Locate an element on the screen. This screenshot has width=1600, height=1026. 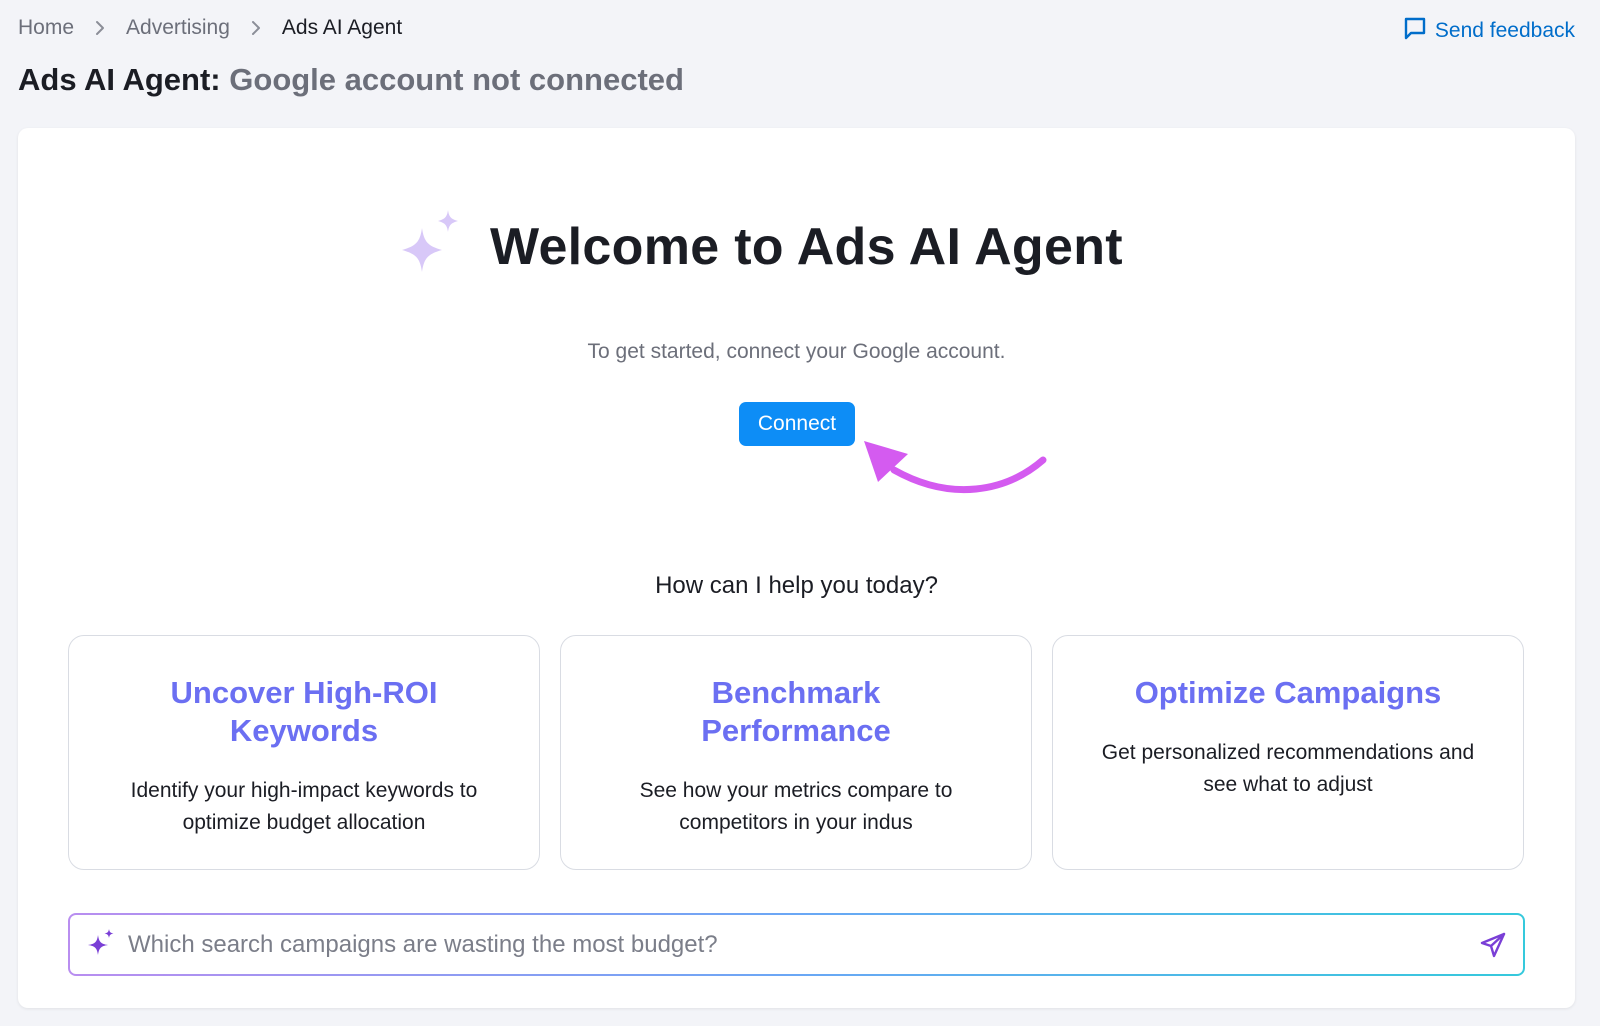
prompt-inner is located at coordinates (796, 944).